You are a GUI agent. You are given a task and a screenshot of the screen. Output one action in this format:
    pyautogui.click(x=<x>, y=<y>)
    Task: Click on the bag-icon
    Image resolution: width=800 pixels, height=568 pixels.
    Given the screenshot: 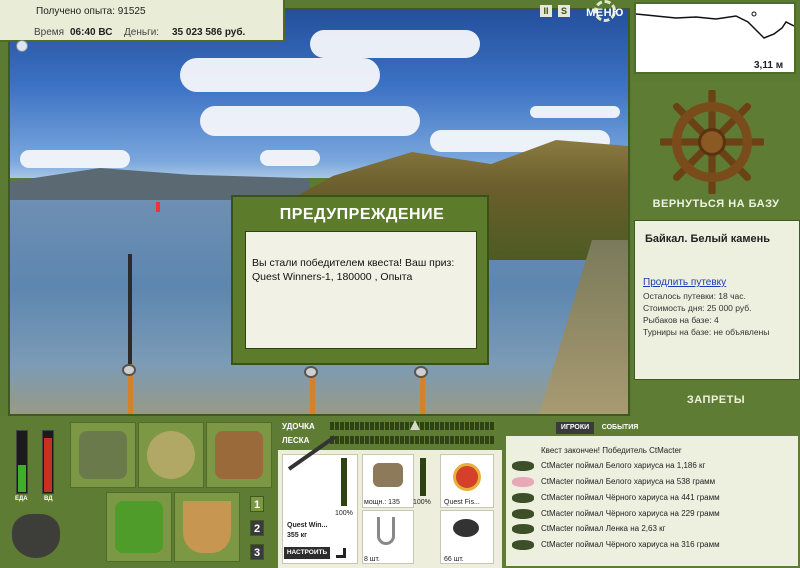 What is the action you would take?
    pyautogui.click(x=171, y=455)
    